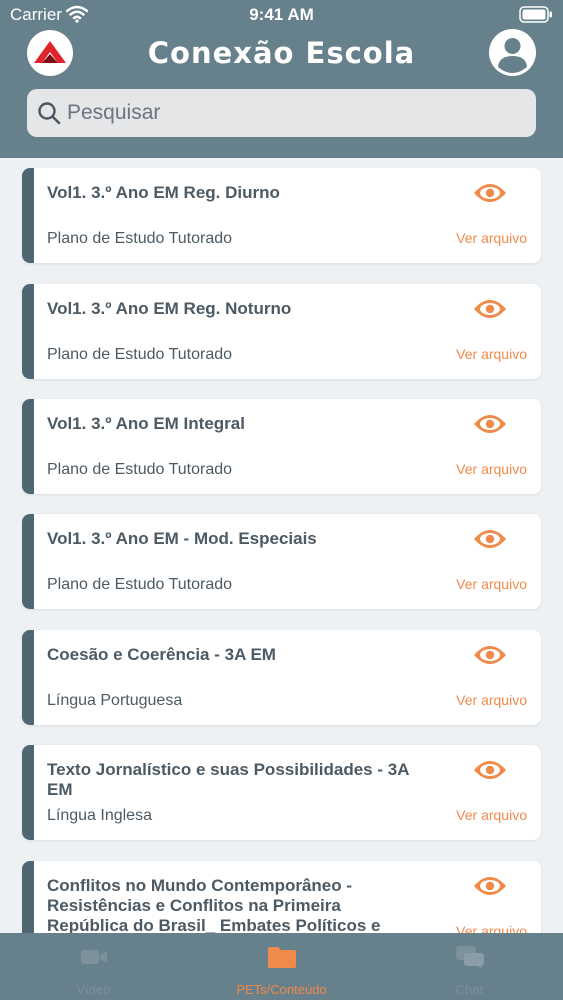 The image size is (563, 1000). I want to click on item-title: Vol1. 3.º Ano EM - Mod. Especiais, so click(182, 538).